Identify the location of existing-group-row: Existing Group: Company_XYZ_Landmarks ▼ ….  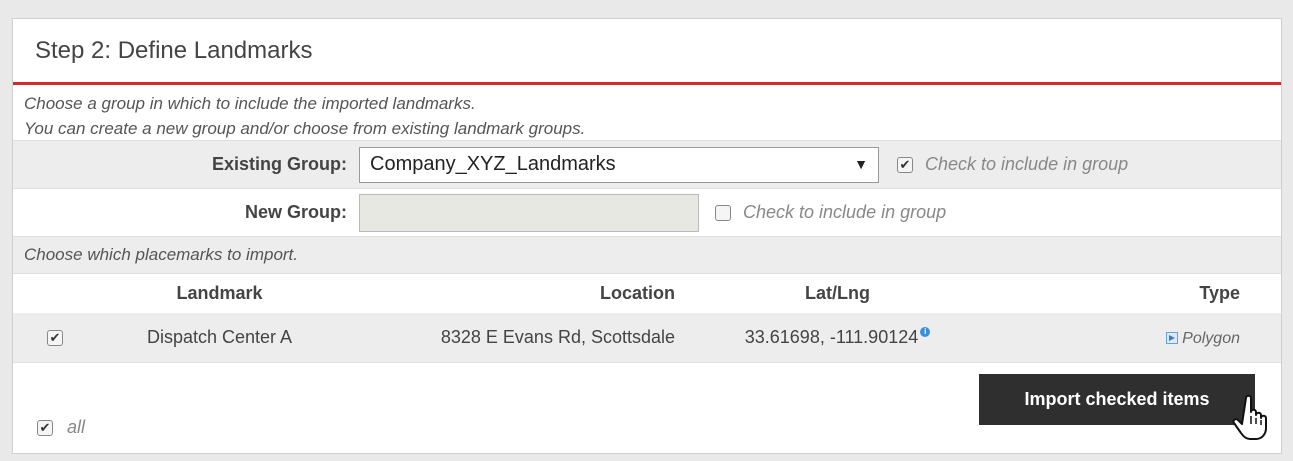
(647, 164).